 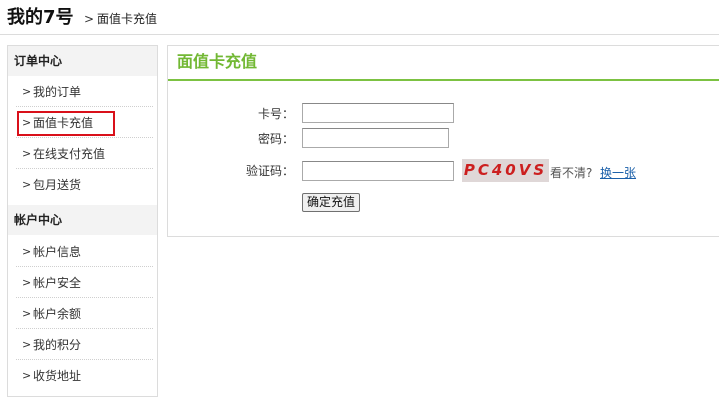 I want to click on highlight-box, so click(x=66, y=123).